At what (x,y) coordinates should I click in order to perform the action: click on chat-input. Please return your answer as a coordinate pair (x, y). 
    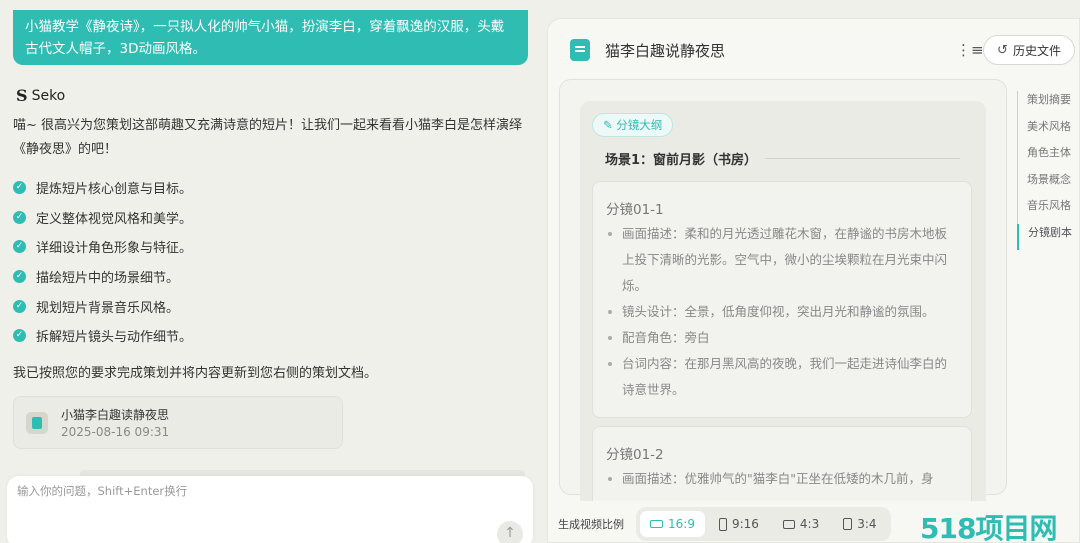
    Looking at the image, I should click on (252, 491).